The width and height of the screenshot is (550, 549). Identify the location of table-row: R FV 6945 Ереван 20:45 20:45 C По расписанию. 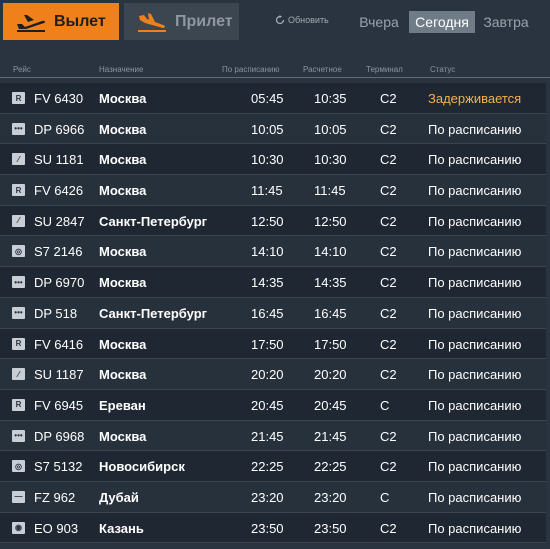
(273, 405).